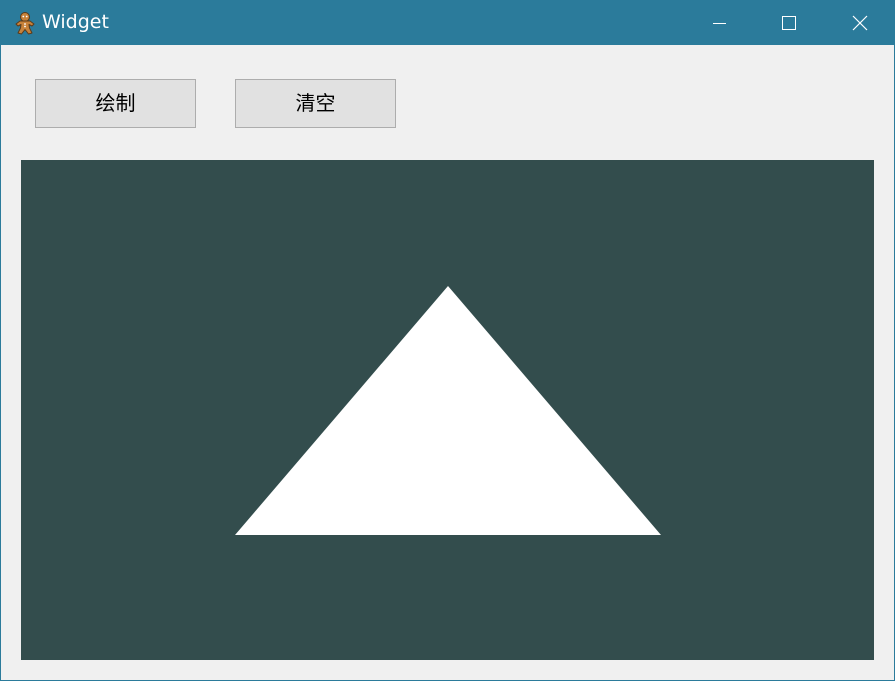 This screenshot has height=681, width=895. I want to click on maximize-button, so click(789, 23).